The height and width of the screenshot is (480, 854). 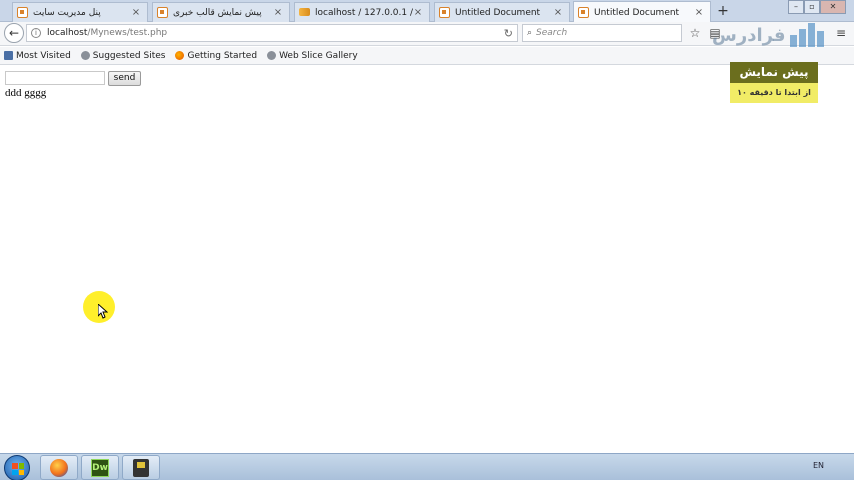 I want to click on mouse-cursor-icon, so click(x=103, y=311).